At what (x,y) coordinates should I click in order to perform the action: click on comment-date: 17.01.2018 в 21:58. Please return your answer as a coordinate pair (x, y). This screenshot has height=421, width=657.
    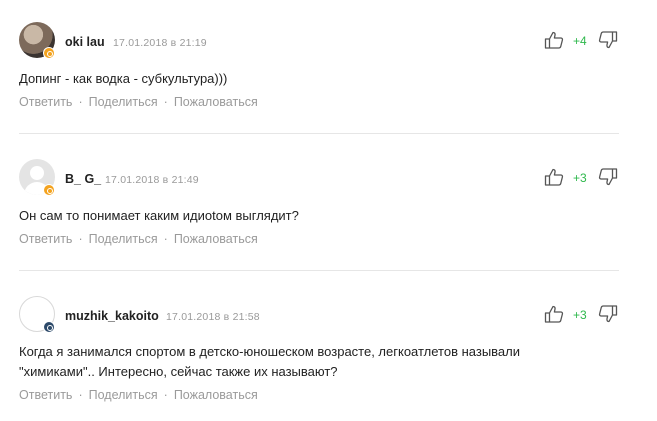
    Looking at the image, I should click on (213, 317).